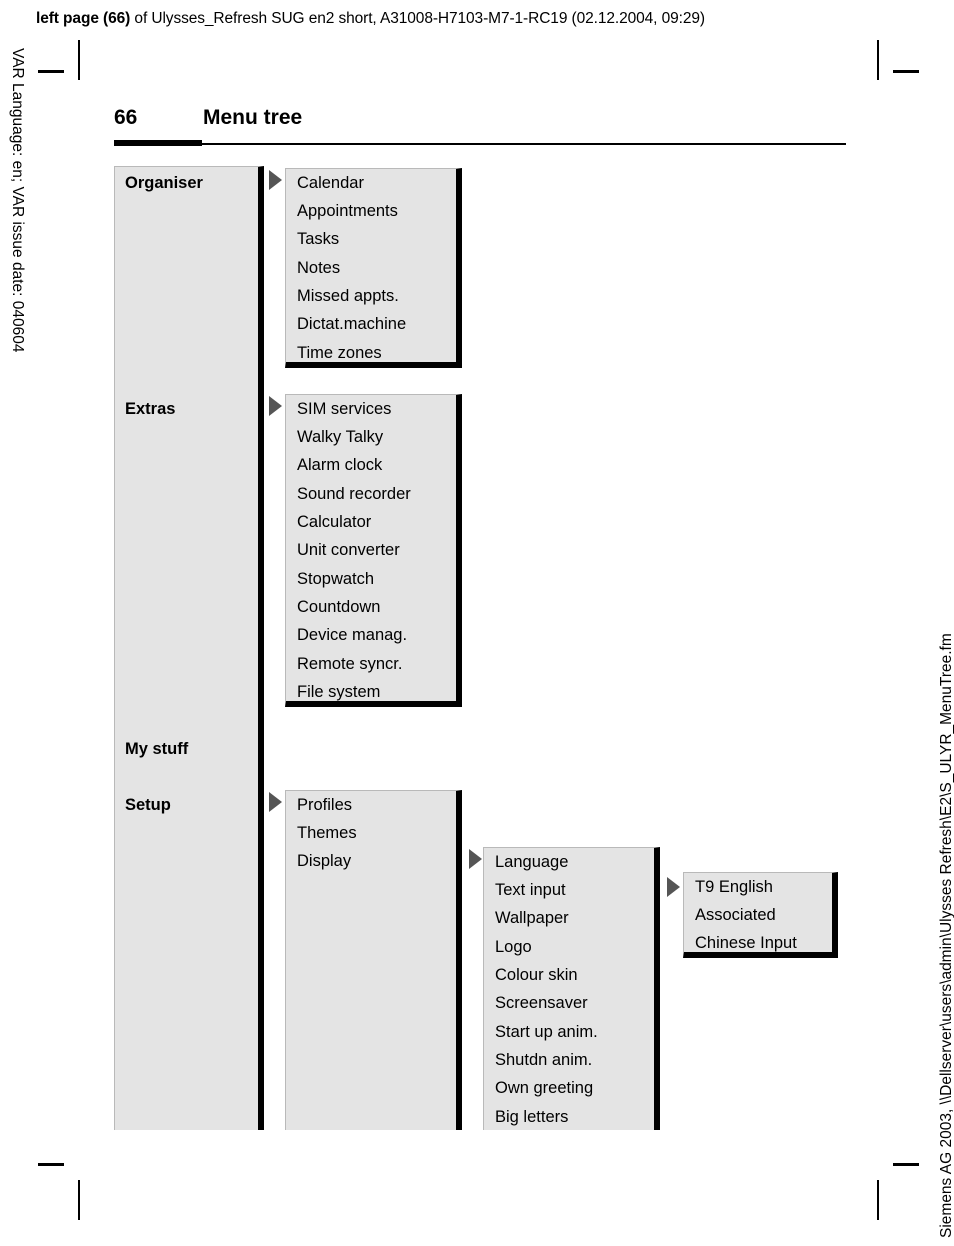 The image size is (954, 1246). What do you see at coordinates (327, 833) in the screenshot?
I see `submenu-item-themes: Themes` at bounding box center [327, 833].